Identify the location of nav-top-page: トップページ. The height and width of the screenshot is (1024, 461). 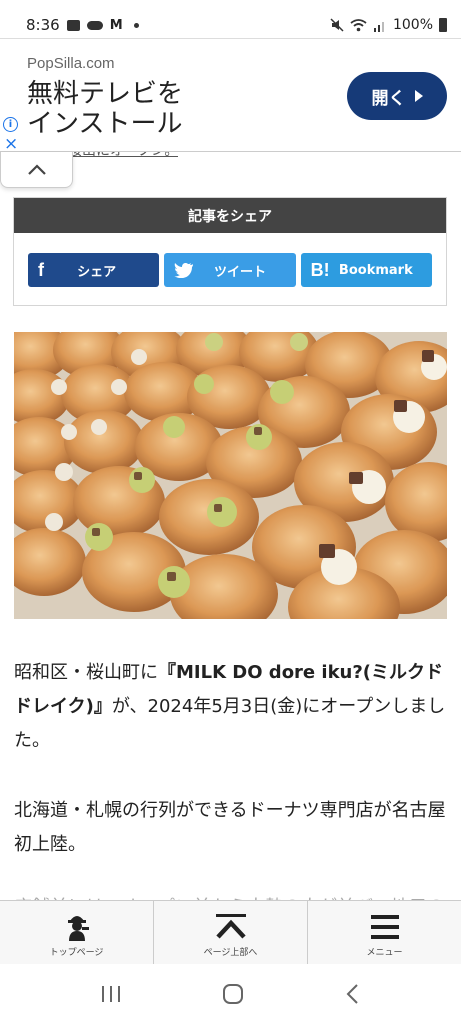
(77, 932).